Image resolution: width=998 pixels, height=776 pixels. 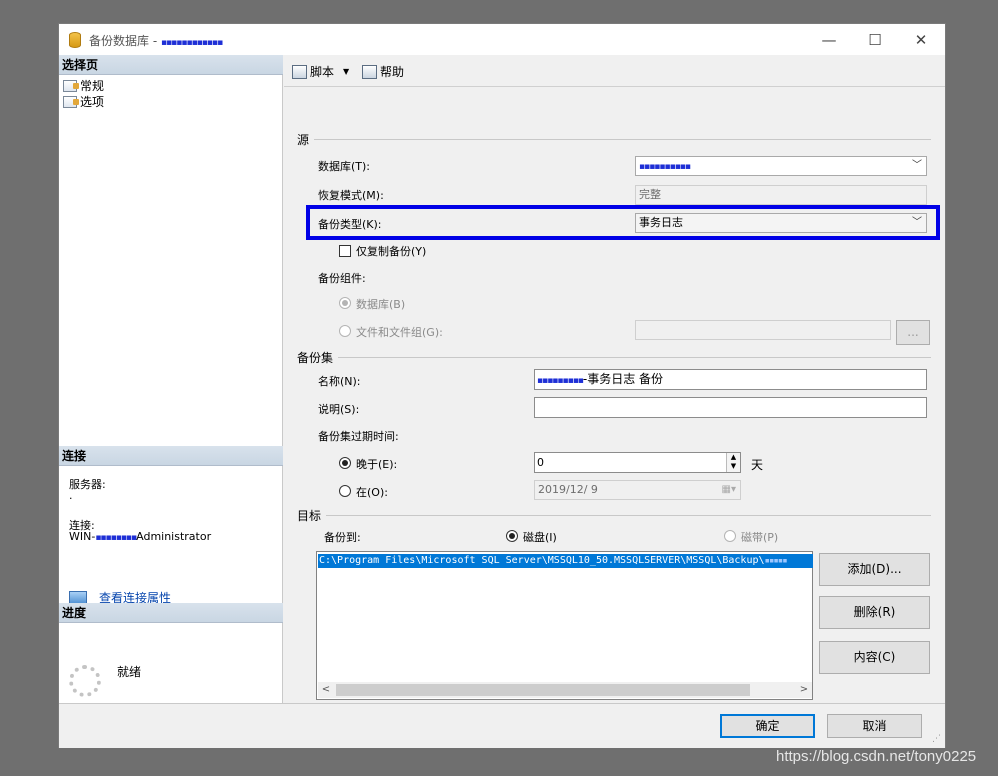 I want to click on recovery-mode-label: 恢复模式(M):, so click(x=351, y=195).